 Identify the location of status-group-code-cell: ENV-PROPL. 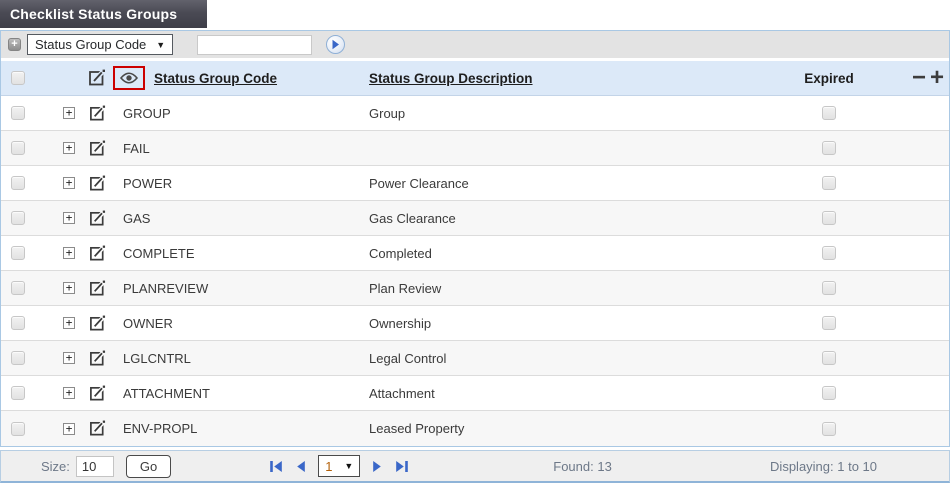
(160, 428).